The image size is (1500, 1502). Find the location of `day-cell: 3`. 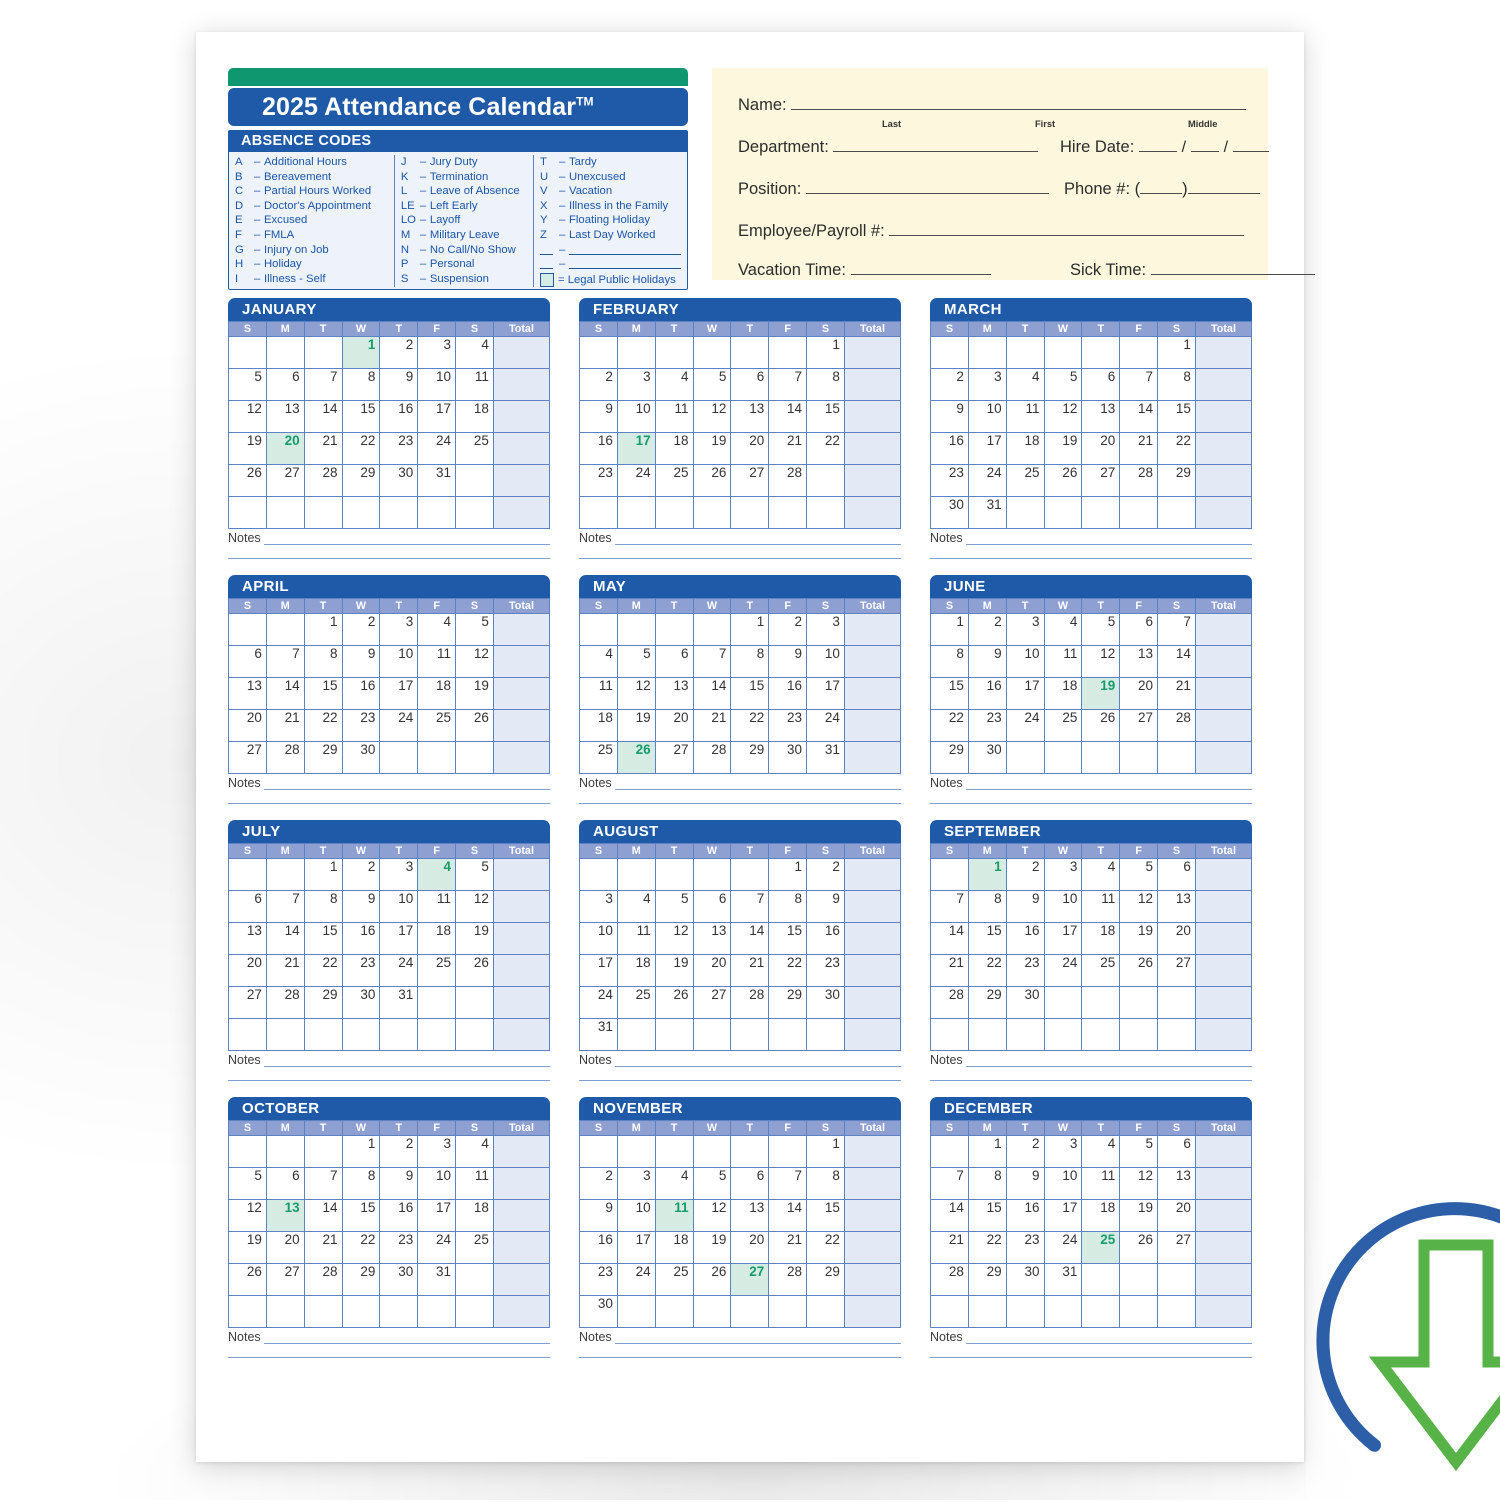

day-cell: 3 is located at coordinates (399, 629).